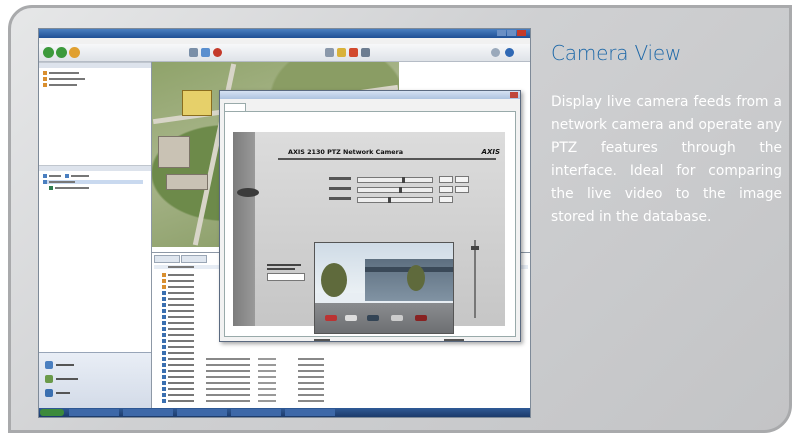 This screenshot has height=440, width=798. Describe the element at coordinates (340, 188) in the screenshot. I see `tilt-label` at that location.